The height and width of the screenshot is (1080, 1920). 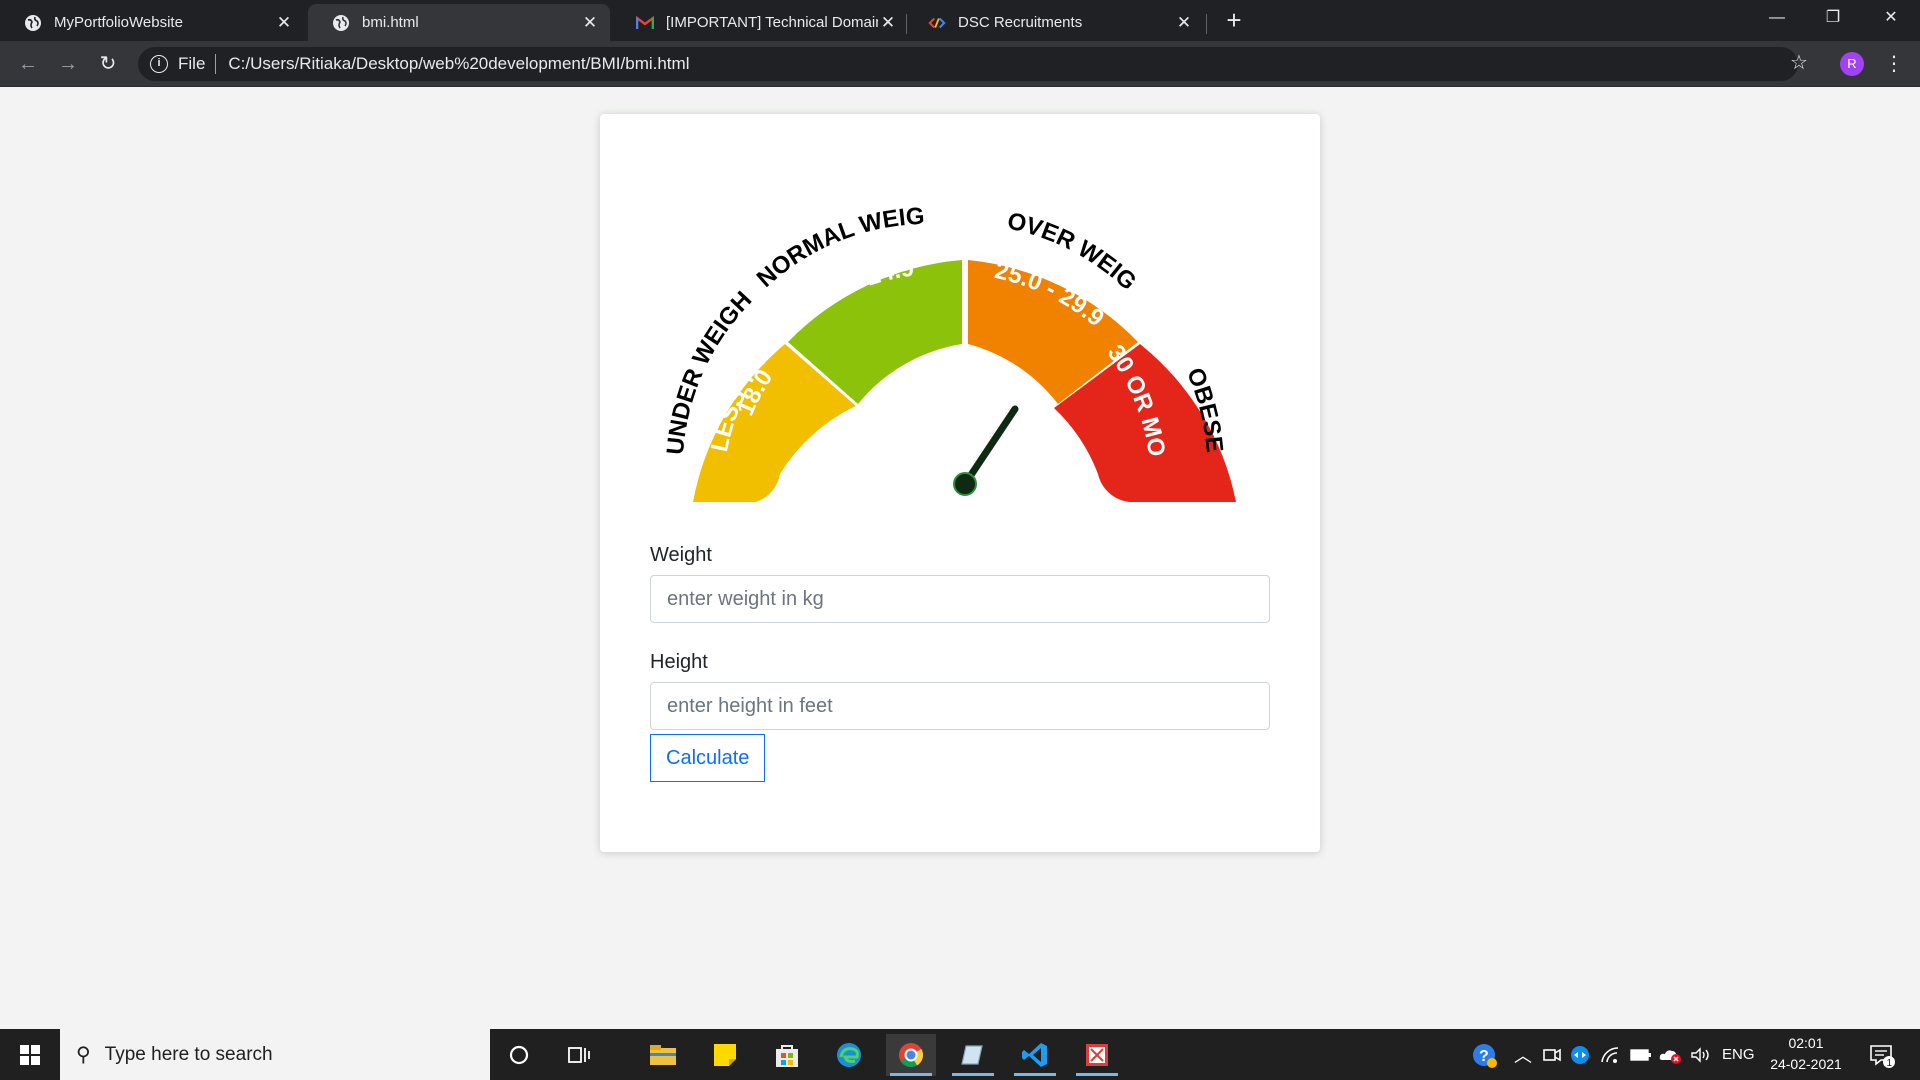 I want to click on weight-label: Weight, so click(x=681, y=555).